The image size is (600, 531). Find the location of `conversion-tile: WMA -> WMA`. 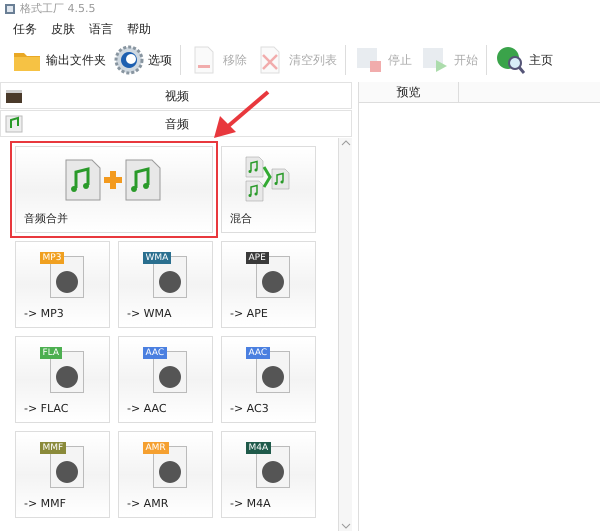

conversion-tile: WMA -> WMA is located at coordinates (165, 284).